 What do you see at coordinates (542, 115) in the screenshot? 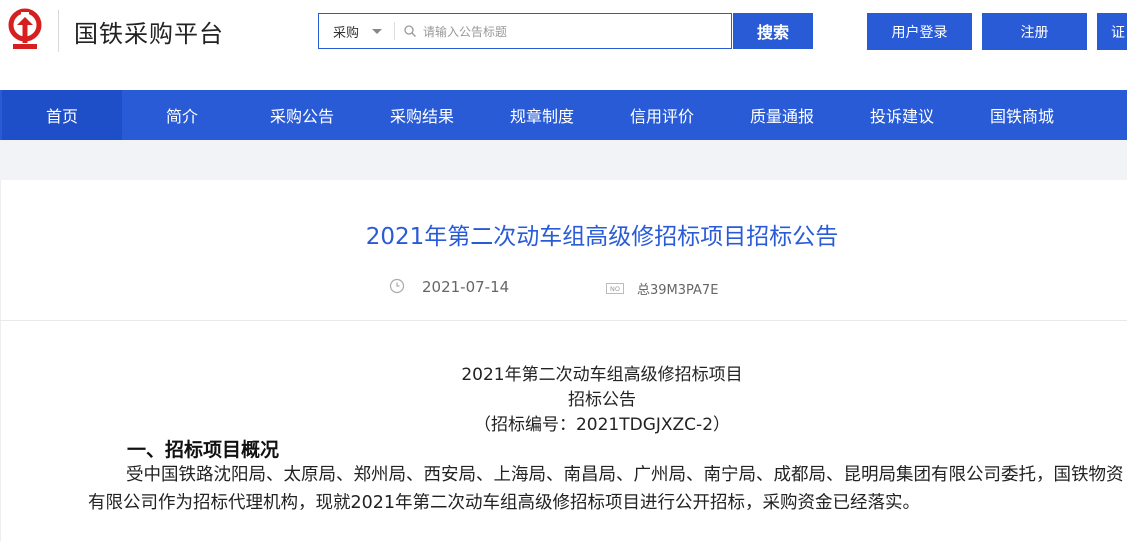
I see `nav-item-regulations: 规章制度` at bounding box center [542, 115].